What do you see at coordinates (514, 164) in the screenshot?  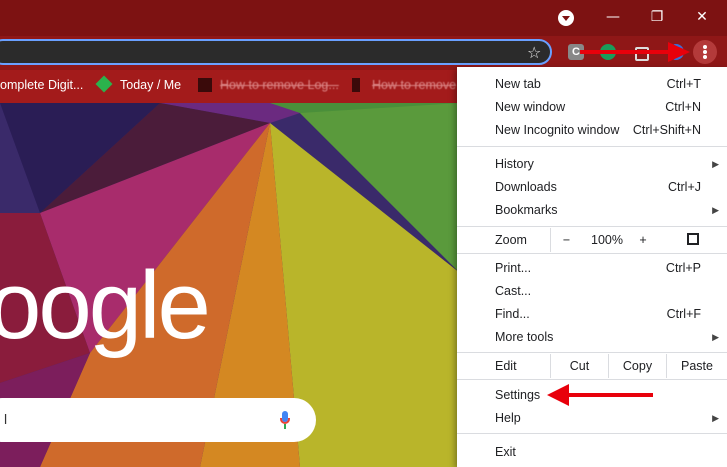 I see `menu-item-label: History` at bounding box center [514, 164].